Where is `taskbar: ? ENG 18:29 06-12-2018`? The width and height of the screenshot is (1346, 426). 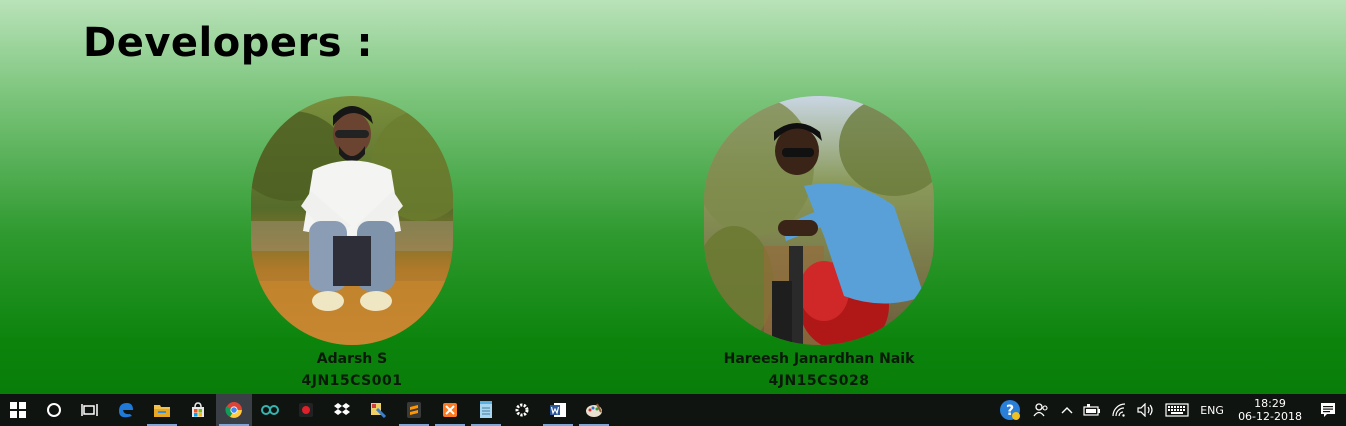
taskbar: ? ENG 18:29 06-12-2018 is located at coordinates (673, 410).